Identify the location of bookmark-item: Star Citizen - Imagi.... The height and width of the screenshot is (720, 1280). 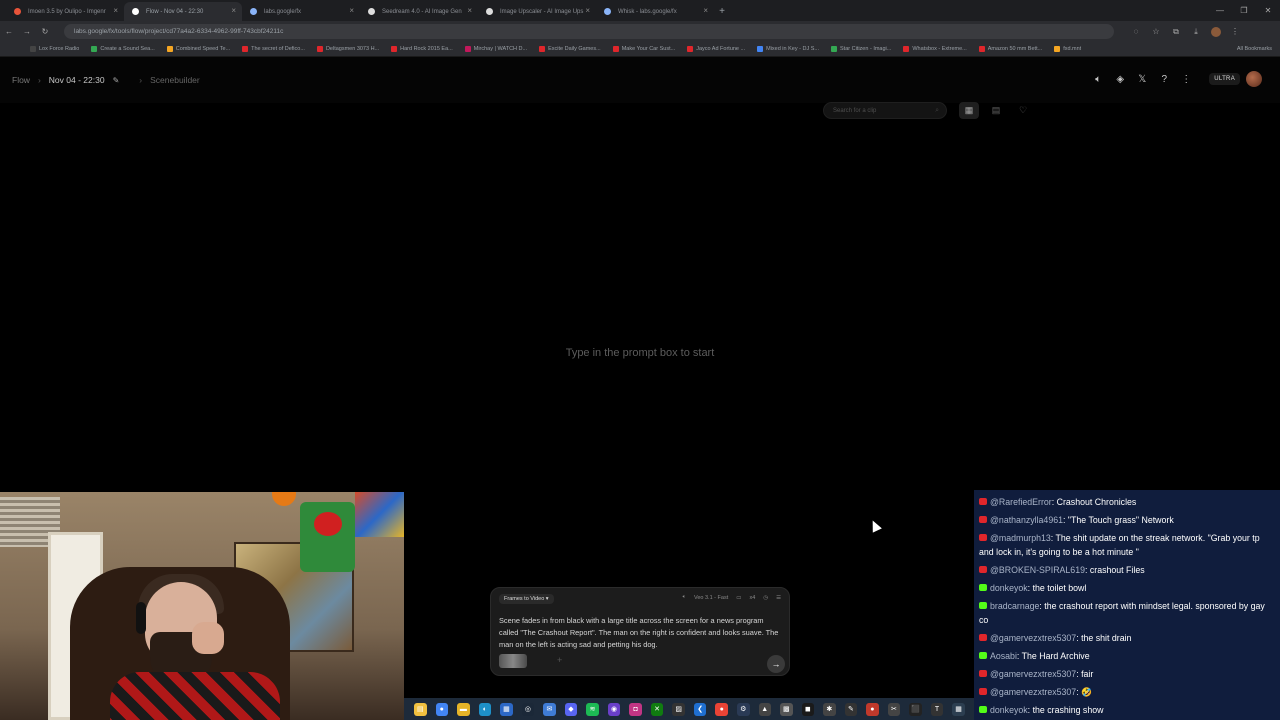
(861, 49).